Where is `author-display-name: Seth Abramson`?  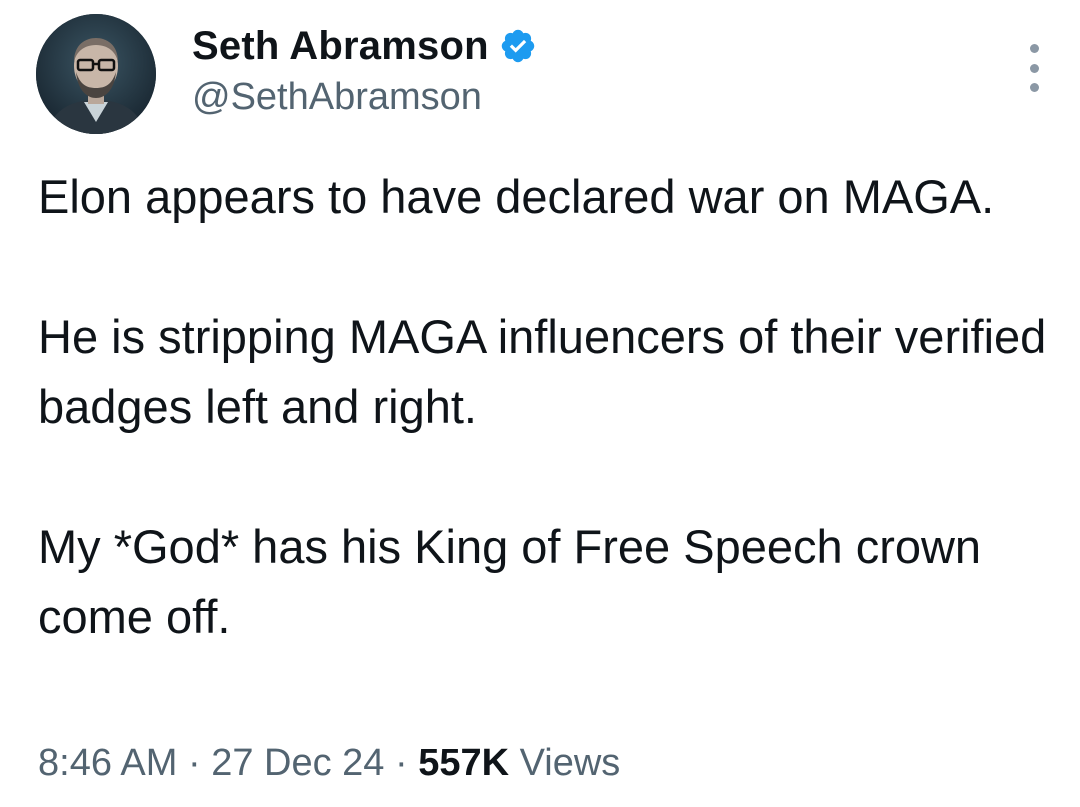
author-display-name: Seth Abramson is located at coordinates (340, 46).